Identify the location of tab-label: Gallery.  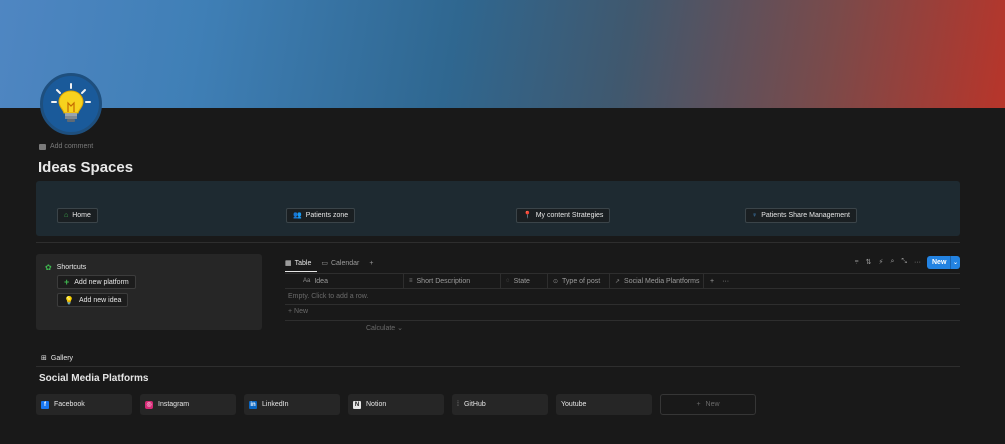
(62, 358).